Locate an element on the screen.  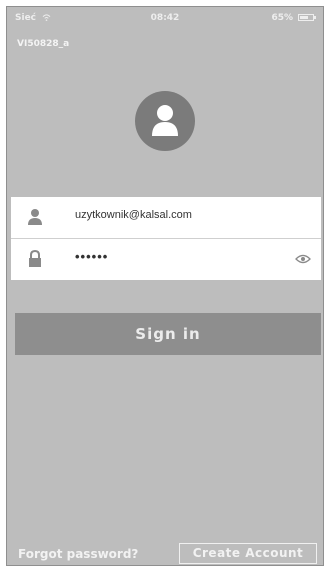
person-silhouette-icon is located at coordinates (165, 120).